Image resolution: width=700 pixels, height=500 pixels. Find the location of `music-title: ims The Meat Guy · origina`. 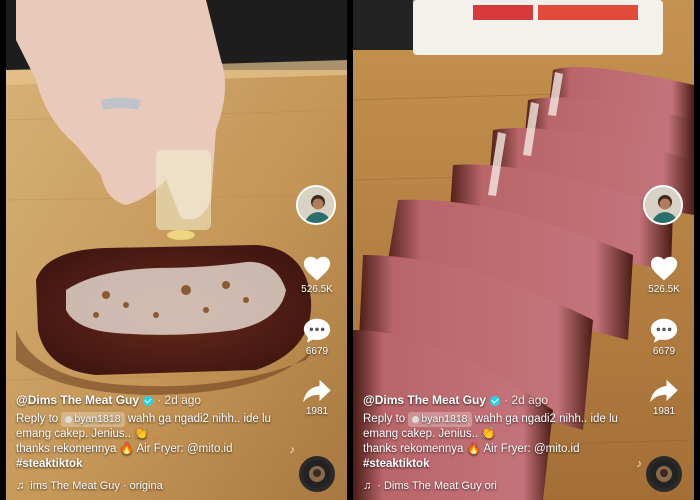

music-title: ims The Meat Guy · origina is located at coordinates (96, 486).